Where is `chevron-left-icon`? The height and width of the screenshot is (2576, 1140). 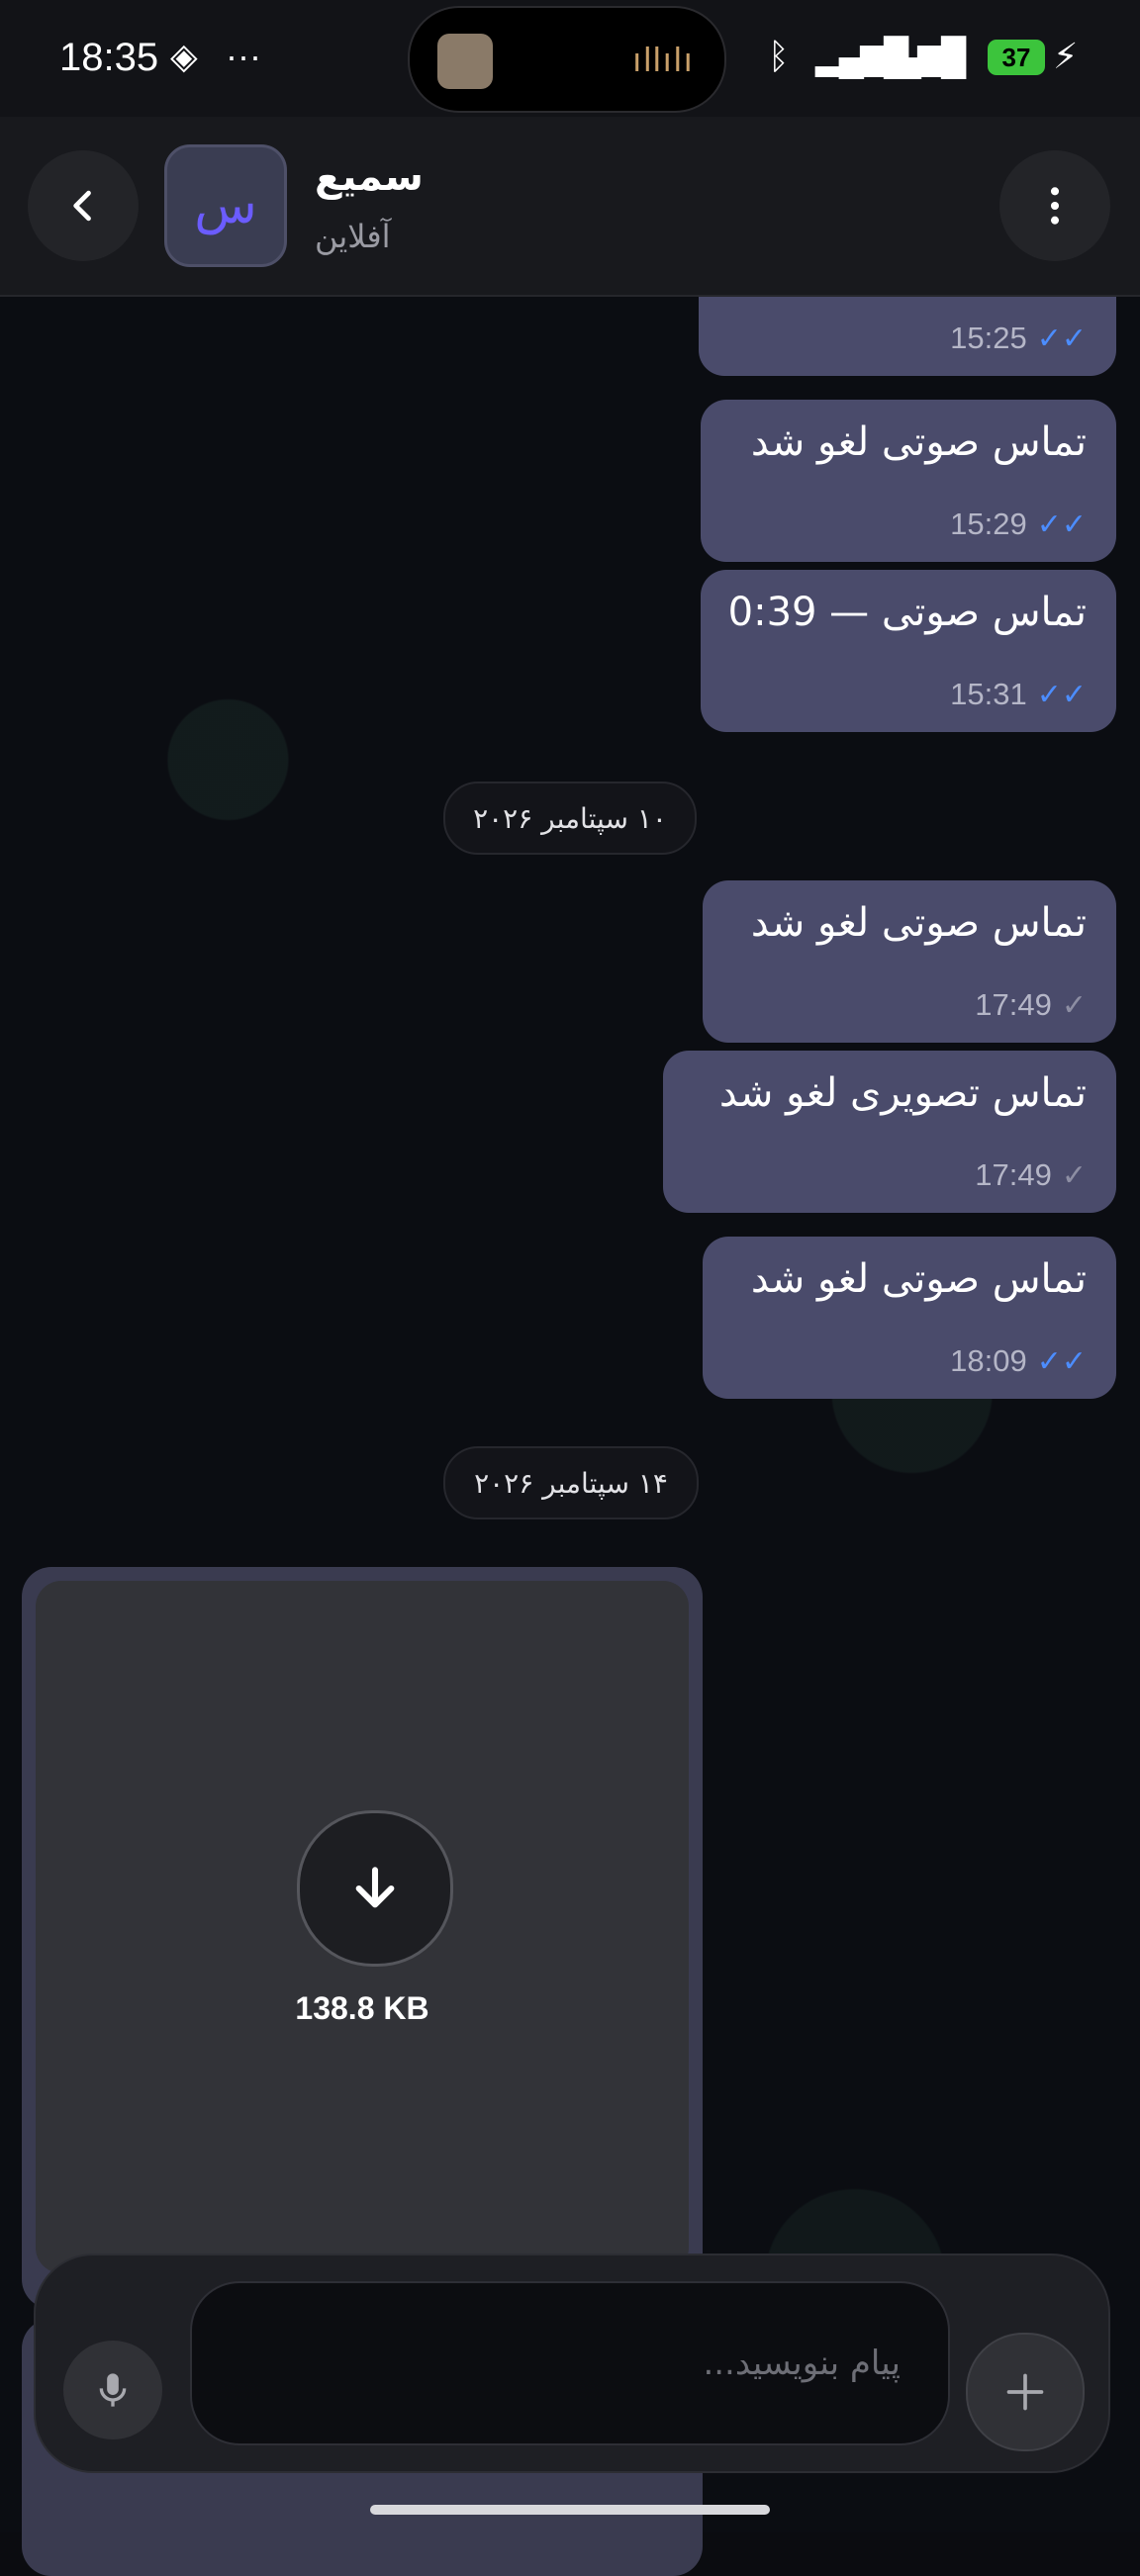 chevron-left-icon is located at coordinates (82, 206).